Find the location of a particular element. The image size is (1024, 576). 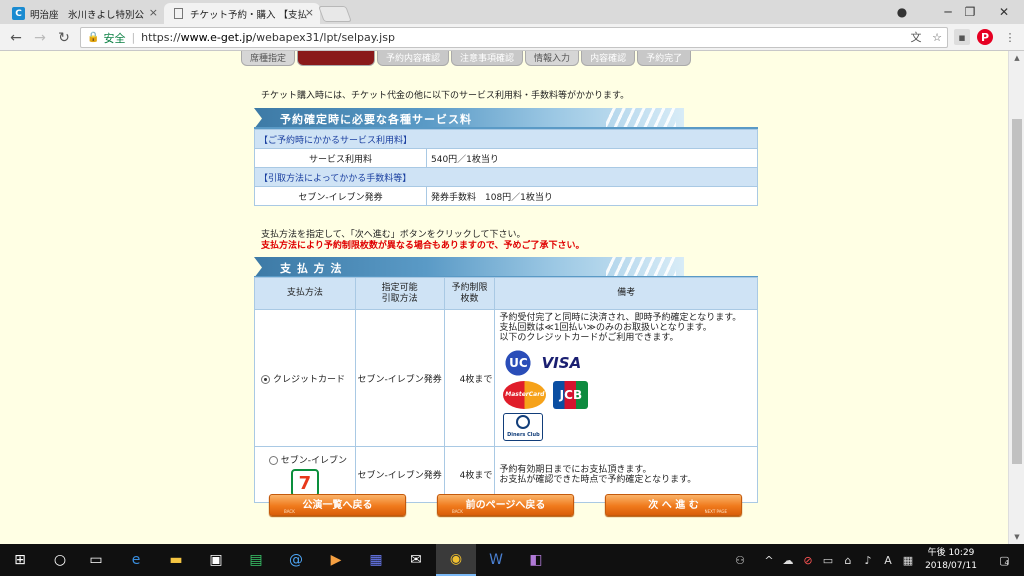

mail-at-icon: @ is located at coordinates (296, 560).